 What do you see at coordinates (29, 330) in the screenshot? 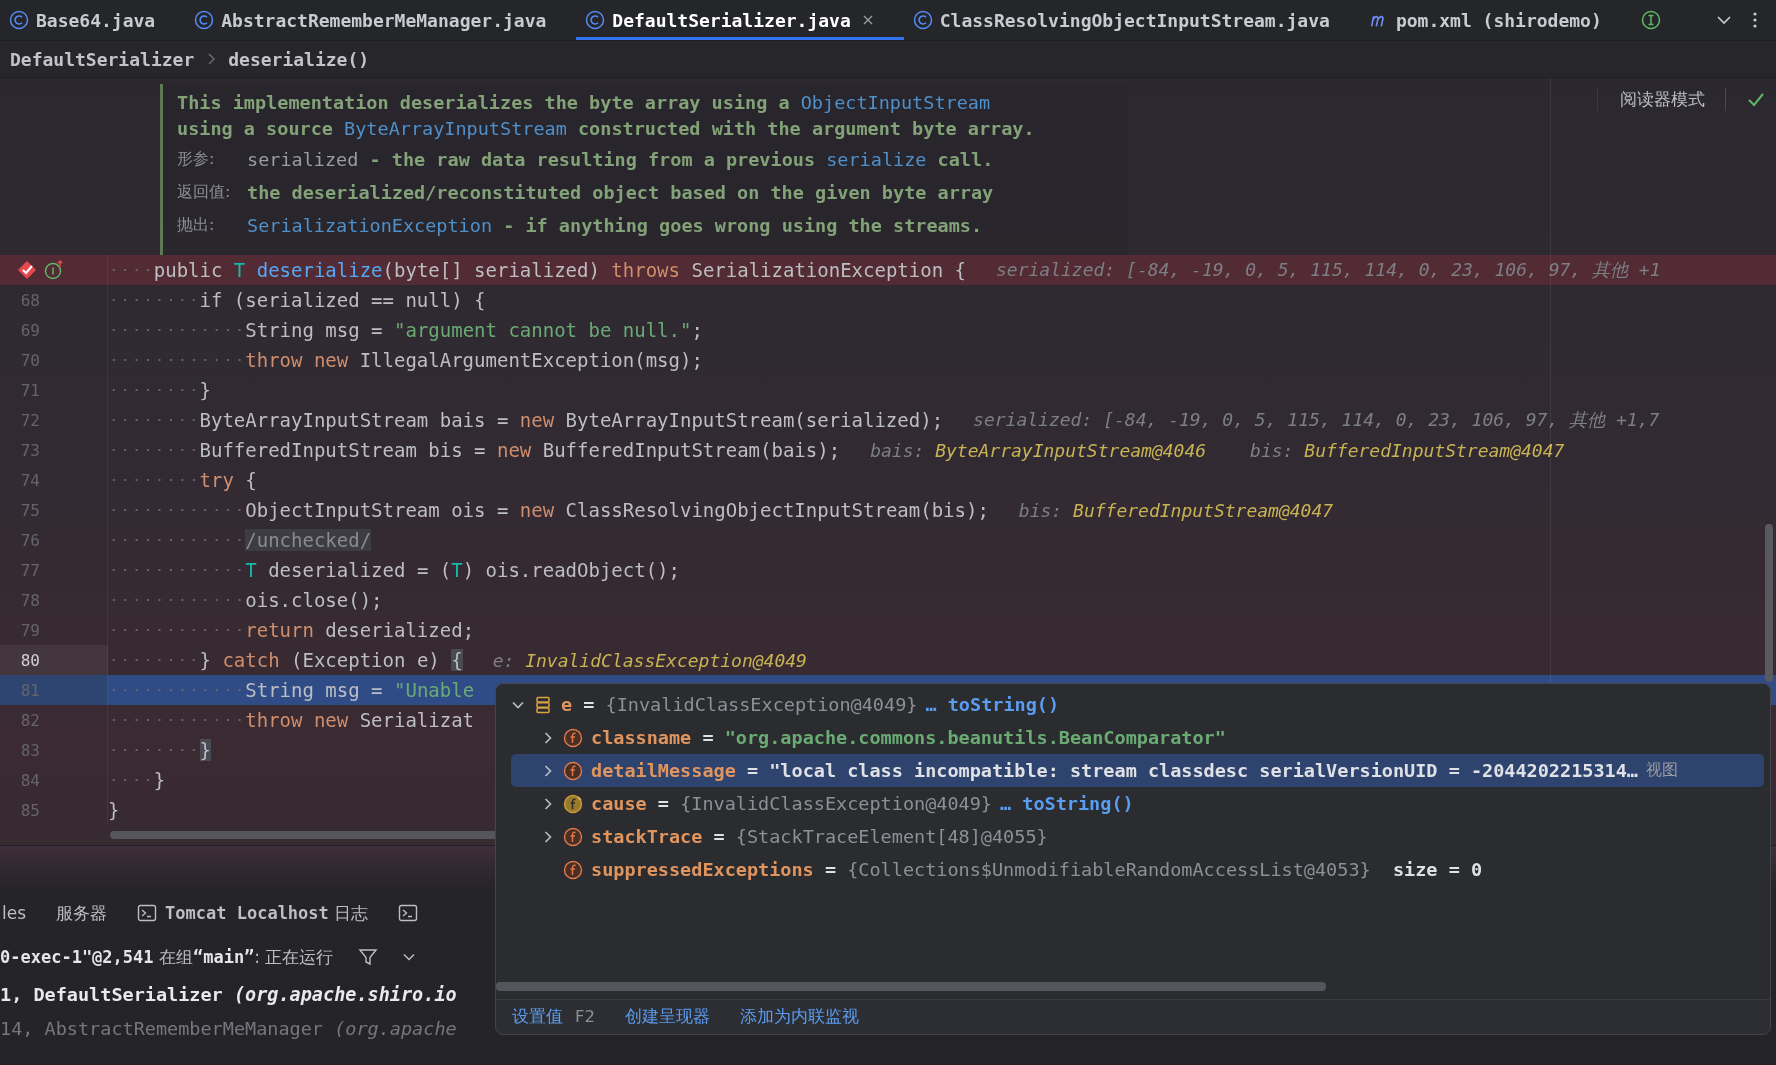
I see `line-number: 69` at bounding box center [29, 330].